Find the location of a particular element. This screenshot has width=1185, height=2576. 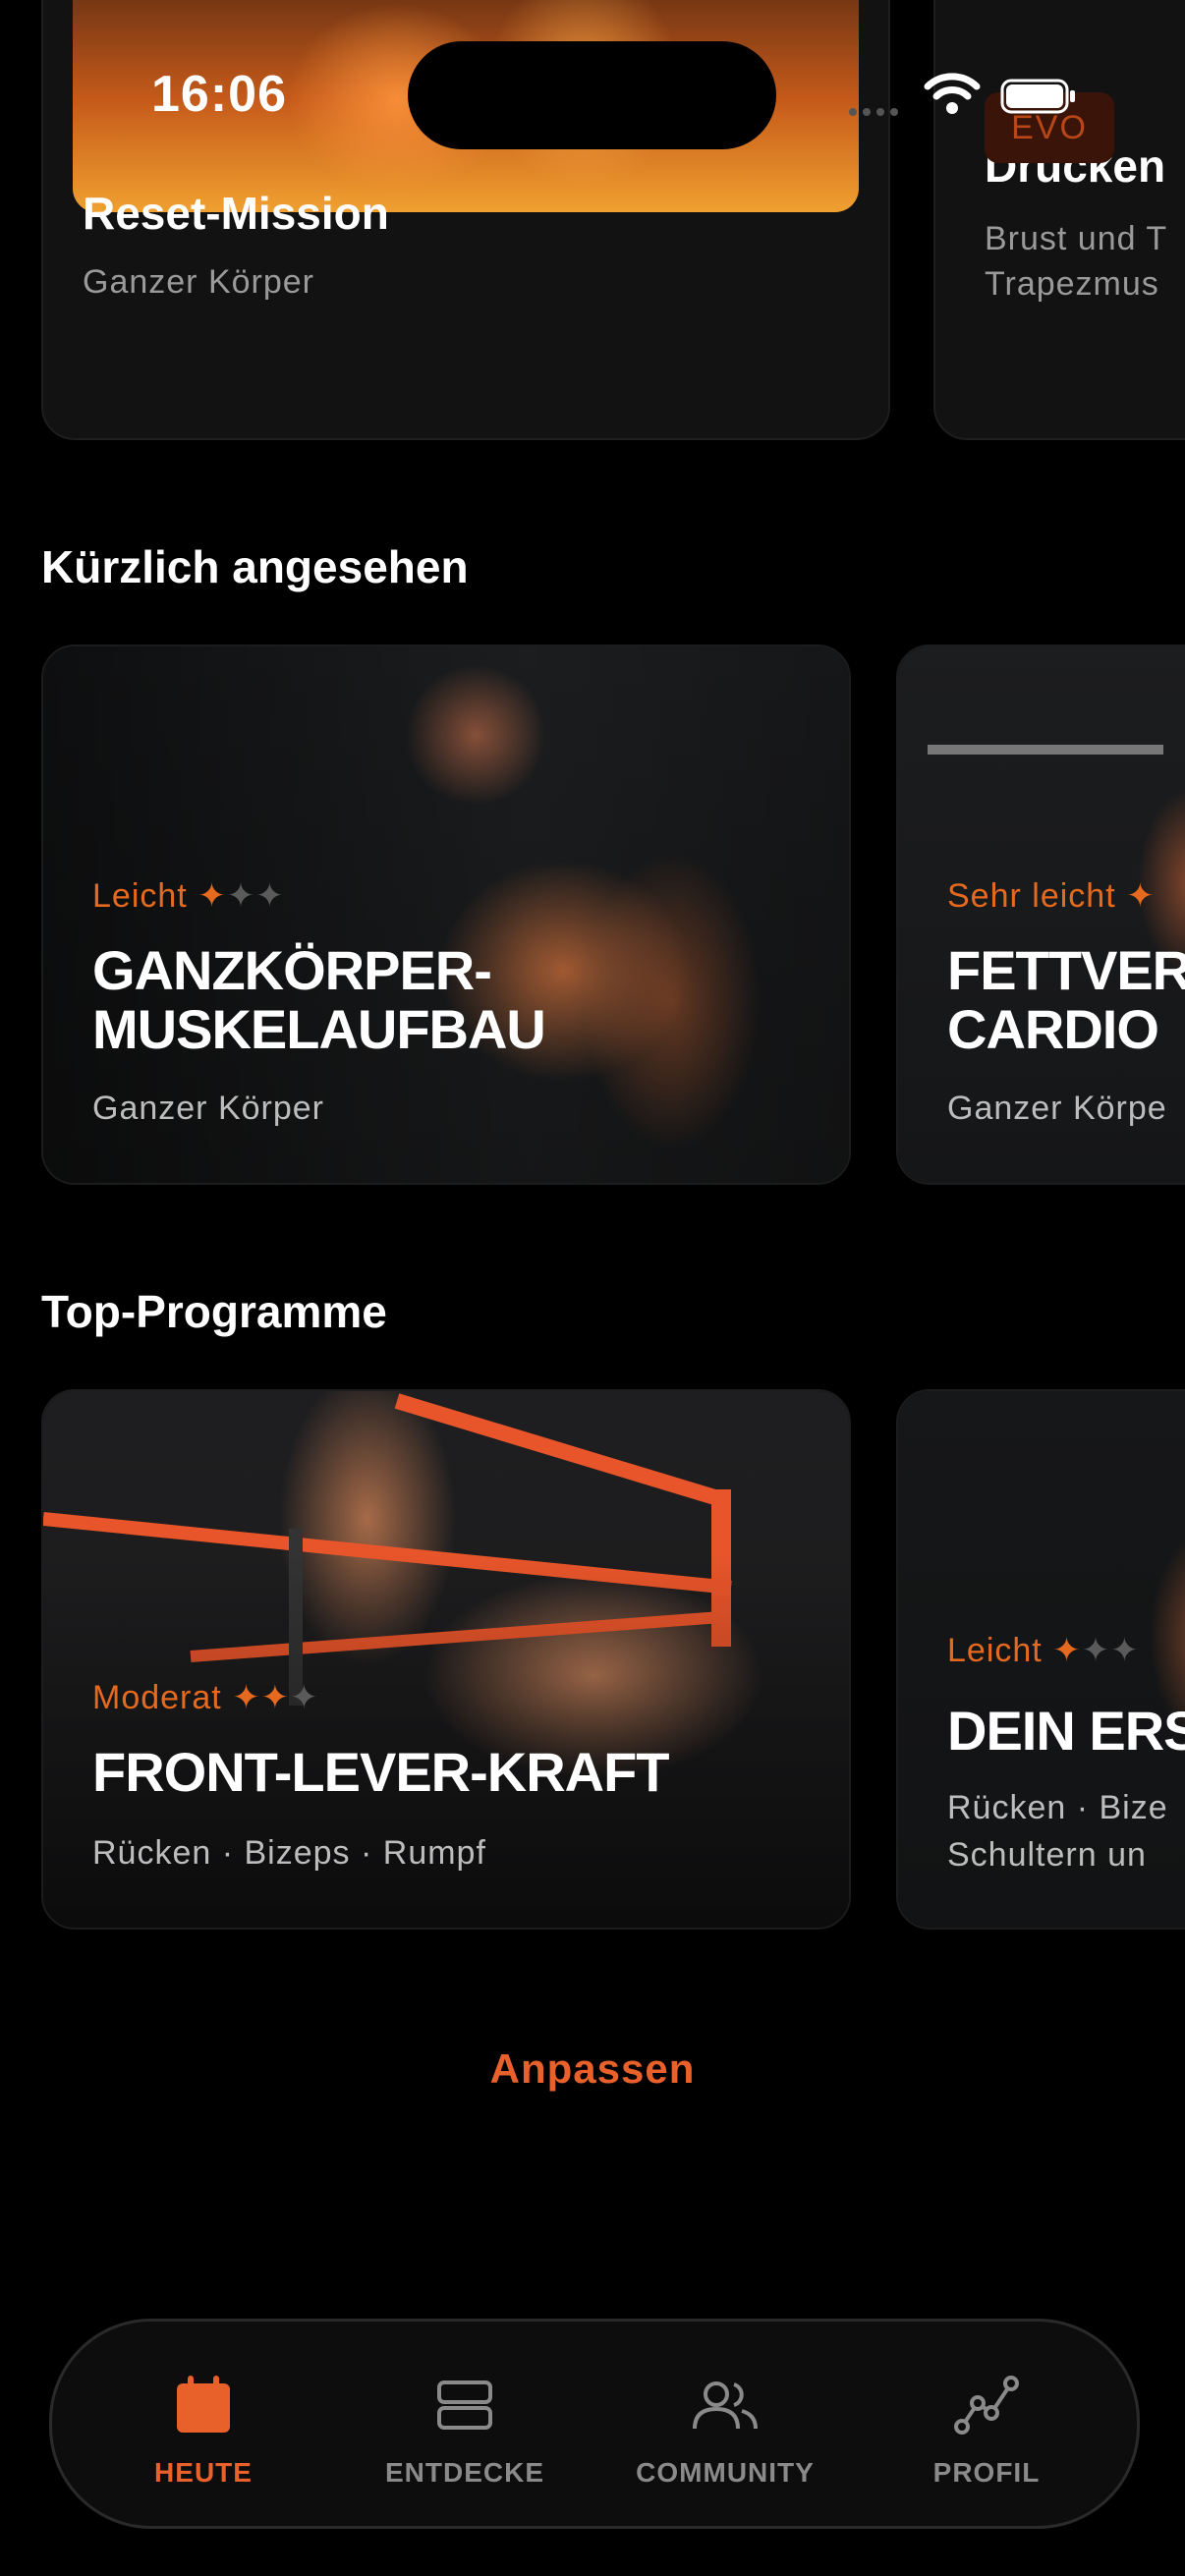

card-subtitle: Brust und T is located at coordinates (1076, 238).